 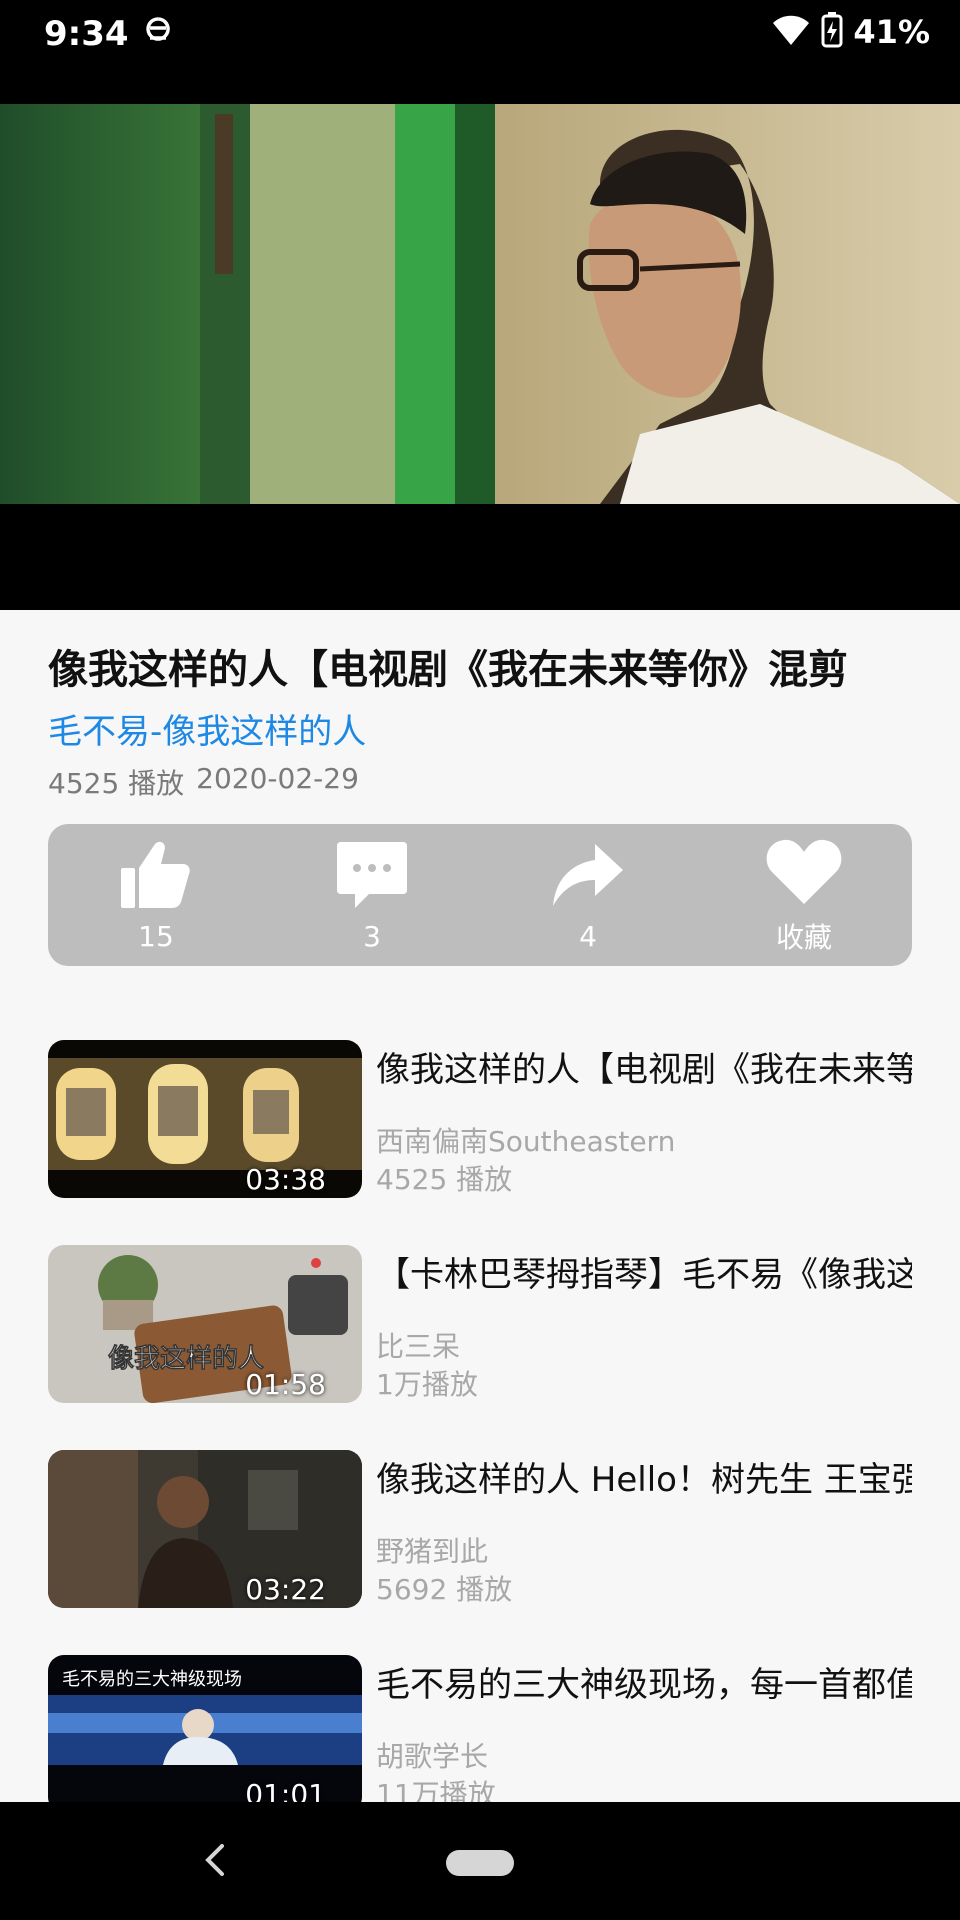 What do you see at coordinates (644, 1070) in the screenshot?
I see `related-video-title: 像我这样的人【电视剧《我在未来等你》混剪` at bounding box center [644, 1070].